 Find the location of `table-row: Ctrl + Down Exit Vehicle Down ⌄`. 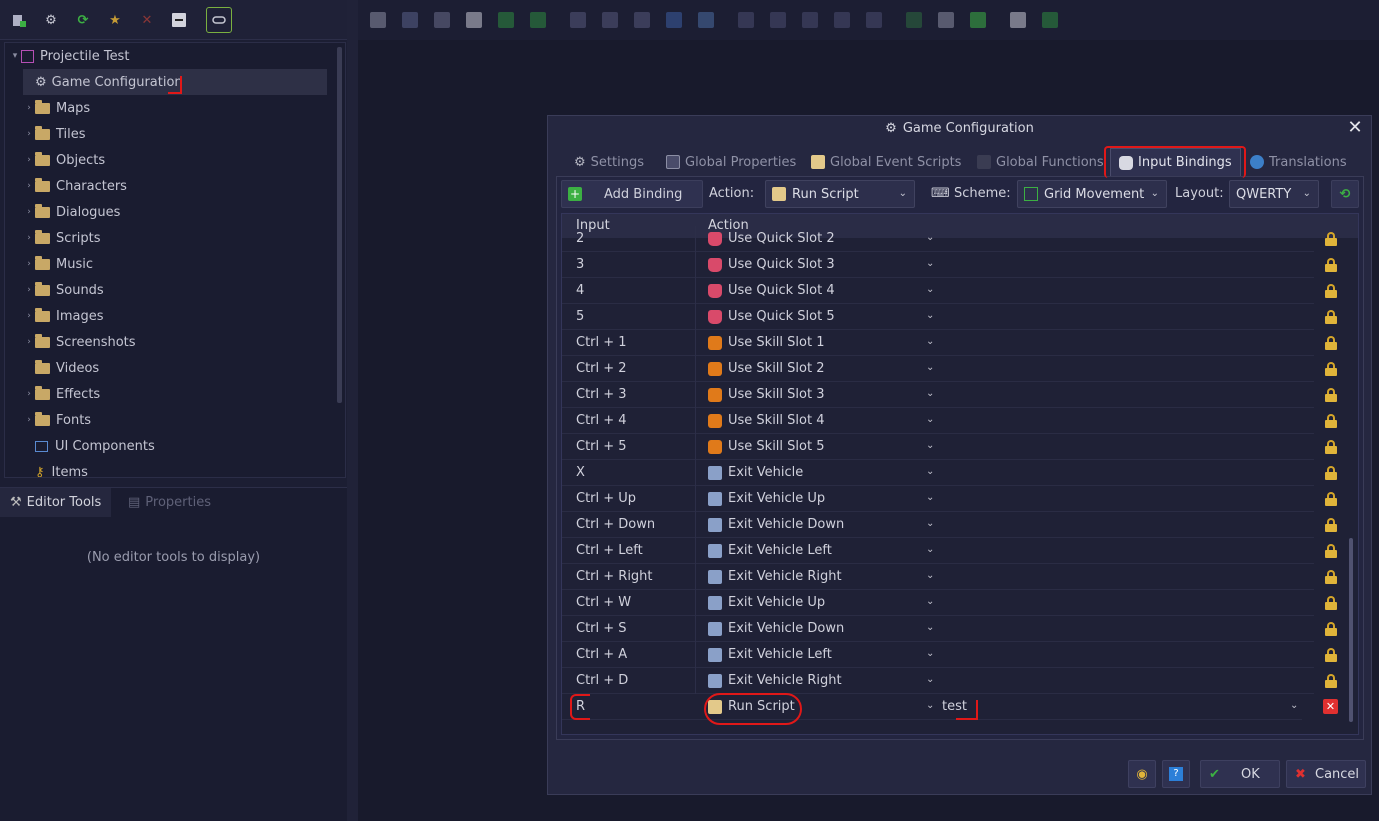

table-row: Ctrl + Down Exit Vehicle Down ⌄ is located at coordinates (938, 525).